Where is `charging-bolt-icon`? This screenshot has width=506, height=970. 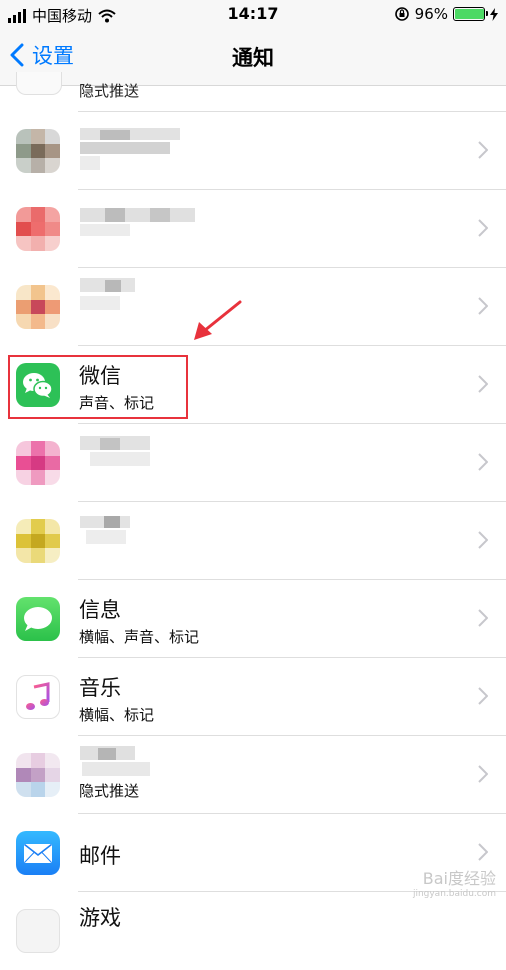 charging-bolt-icon is located at coordinates (494, 14).